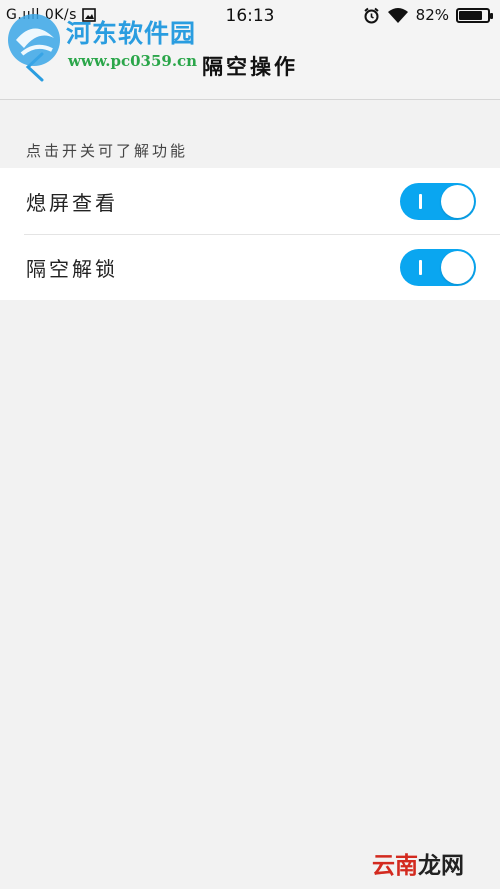 The height and width of the screenshot is (889, 500). Describe the element at coordinates (133, 61) in the screenshot. I see `watermark-url: www.pc0359.cn` at that location.